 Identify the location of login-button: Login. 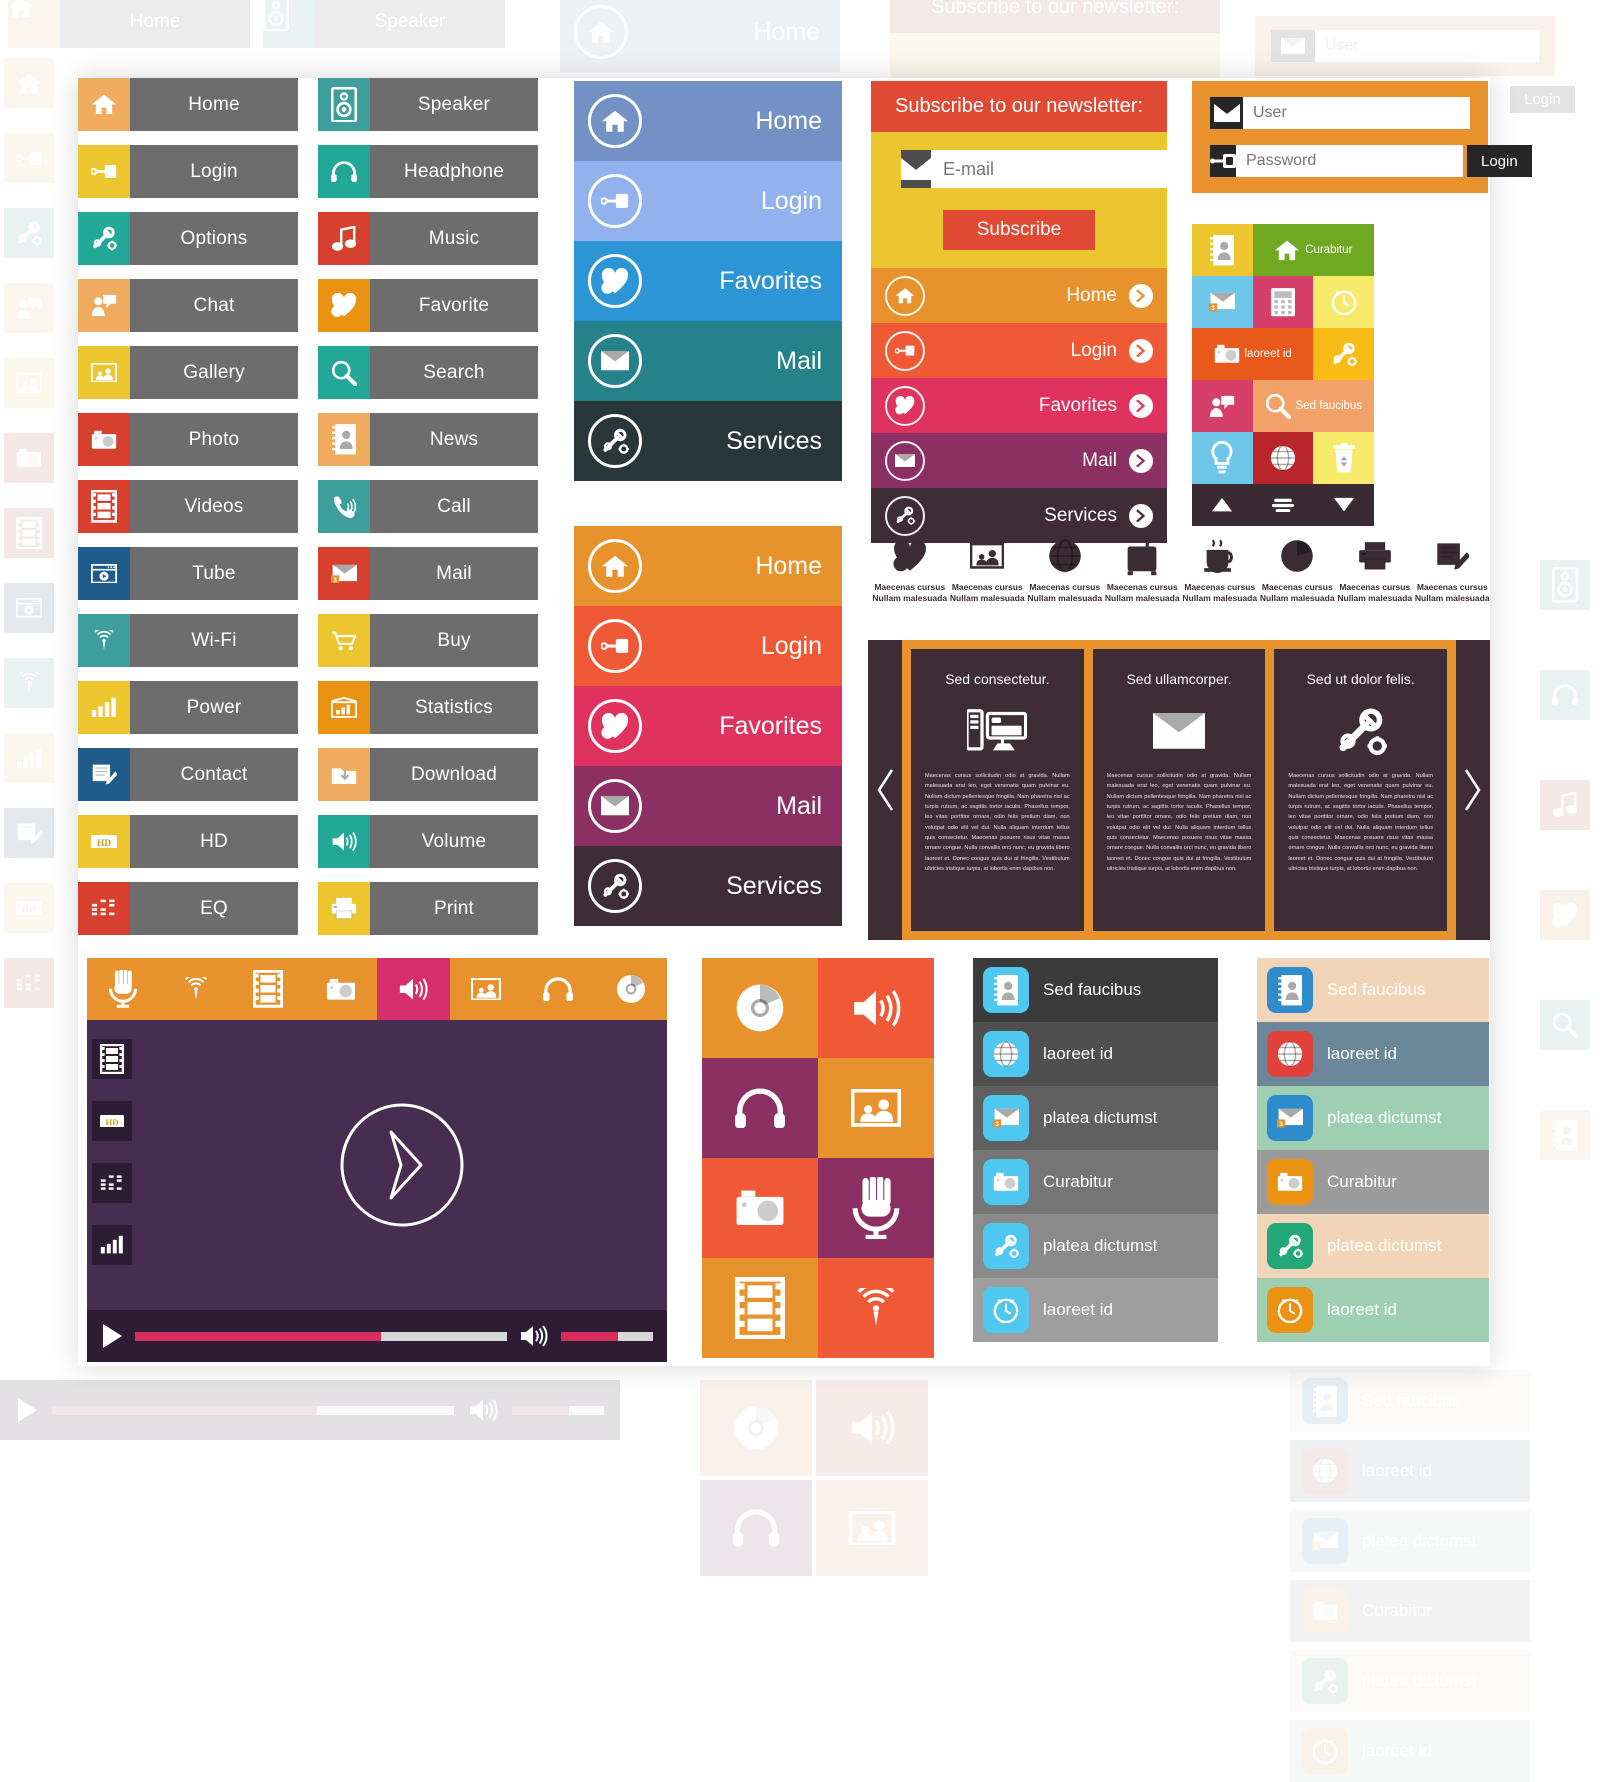
(1499, 161).